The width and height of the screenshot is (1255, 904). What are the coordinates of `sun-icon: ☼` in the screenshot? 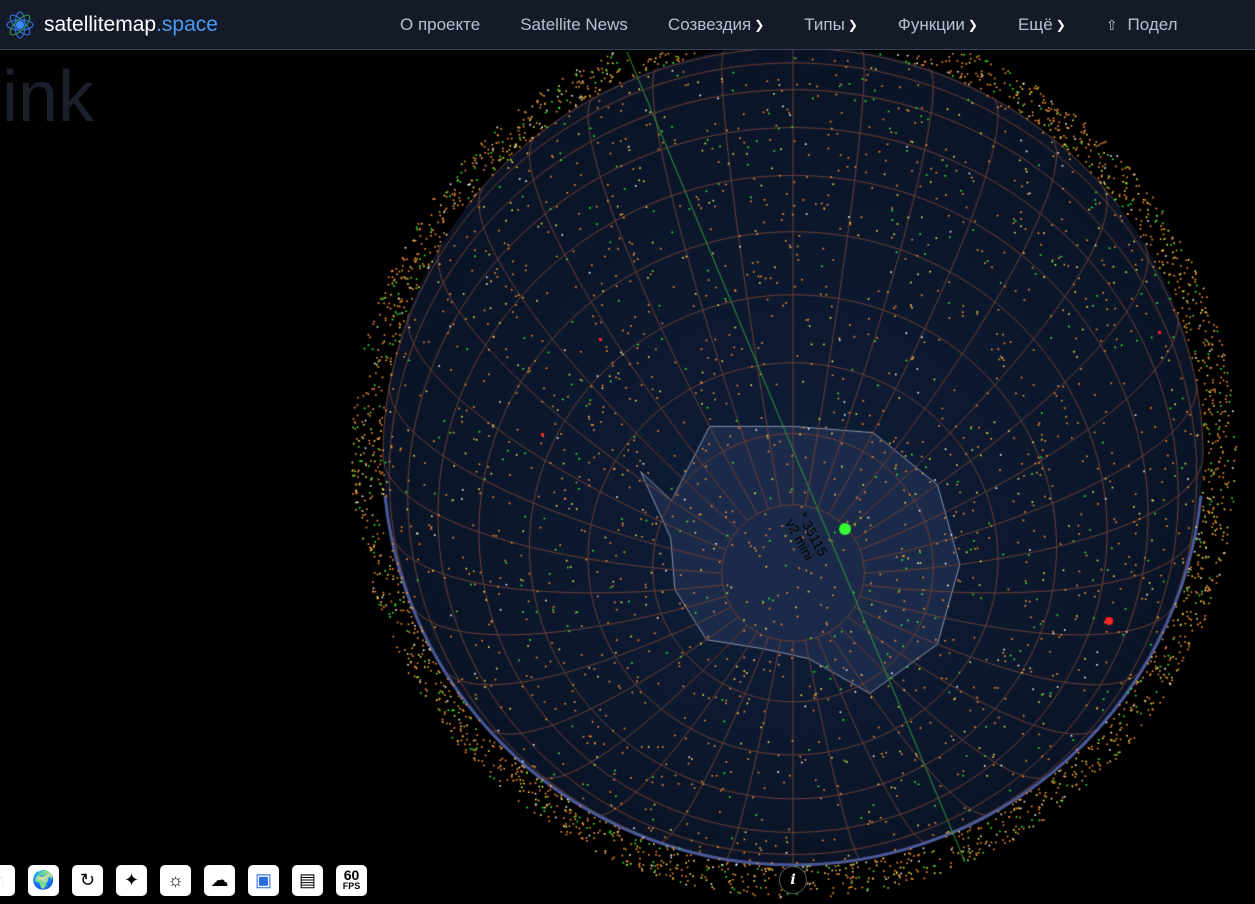 It's located at (175, 880).